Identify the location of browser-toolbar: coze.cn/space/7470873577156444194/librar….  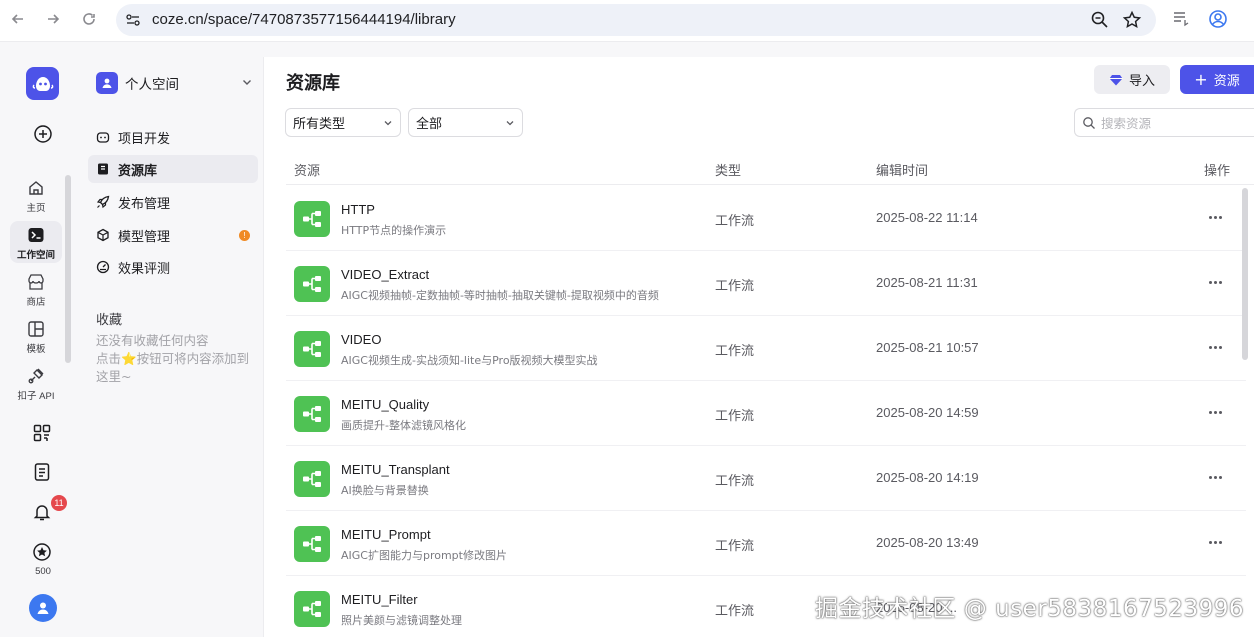
(627, 21).